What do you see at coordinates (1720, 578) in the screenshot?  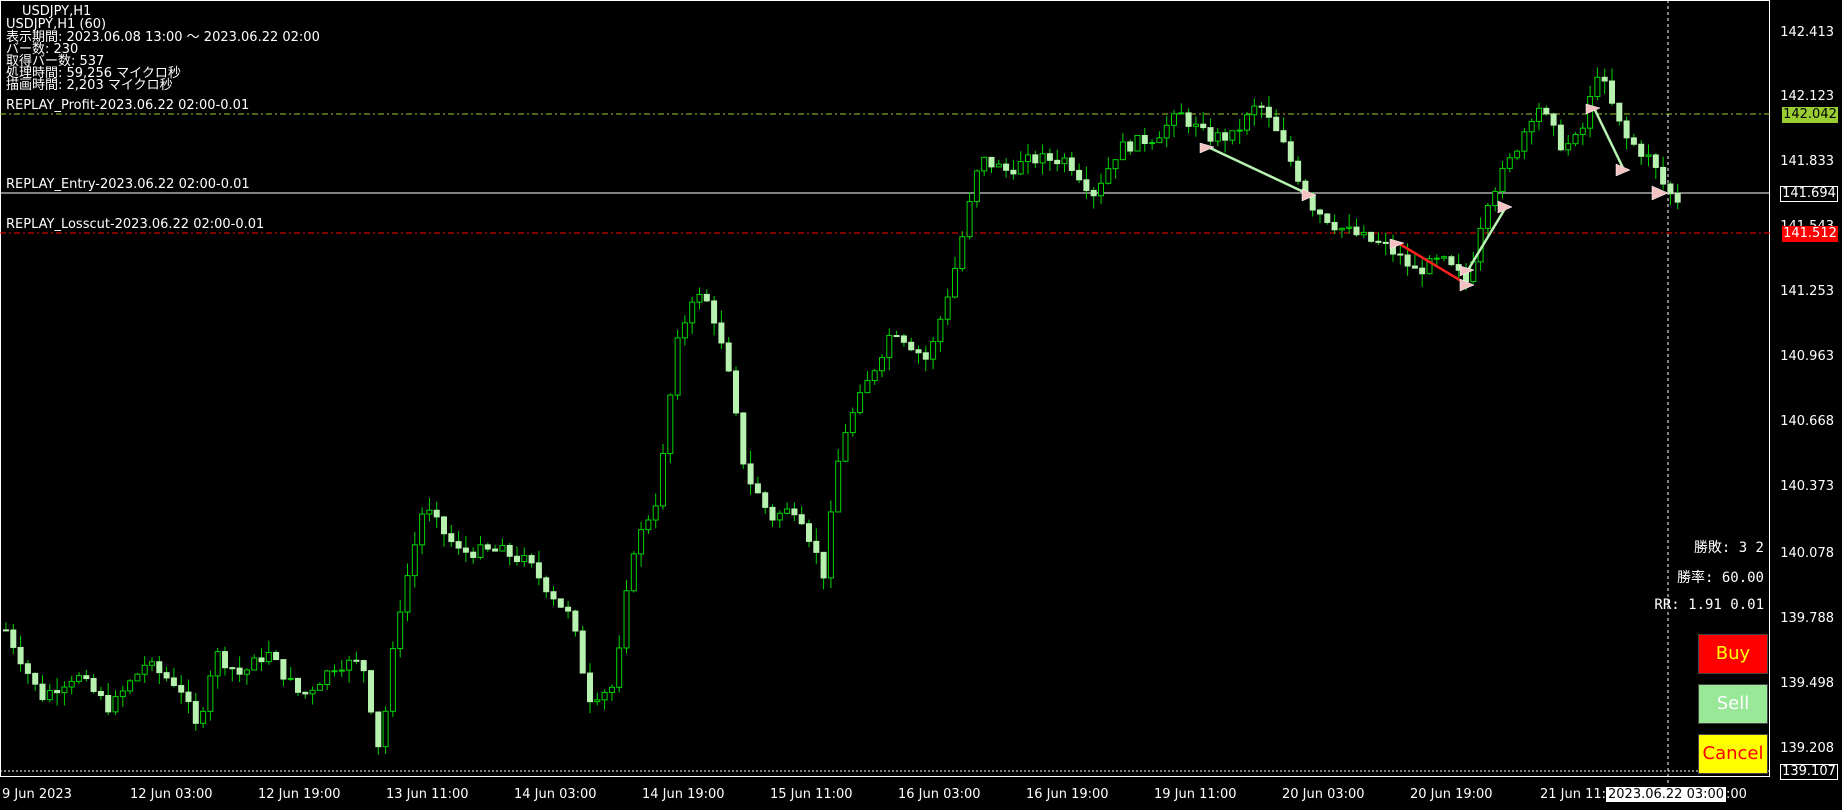 I see `win-rate-stat: 勝率: 60.00` at bounding box center [1720, 578].